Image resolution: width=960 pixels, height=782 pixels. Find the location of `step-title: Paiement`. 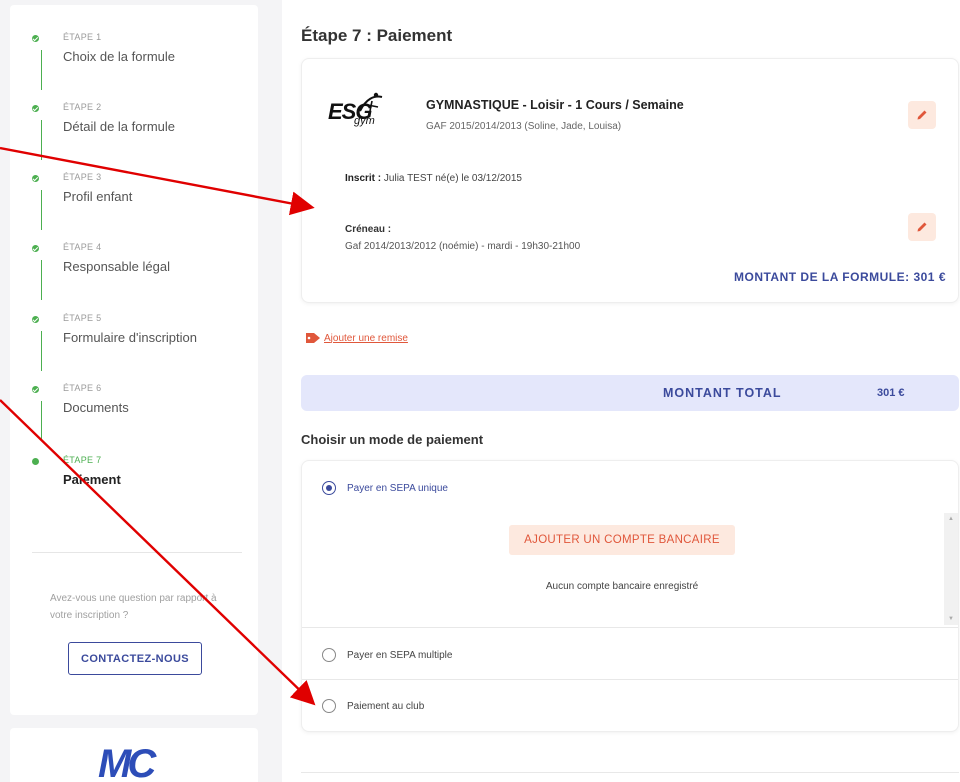

step-title: Paiement is located at coordinates (92, 479).